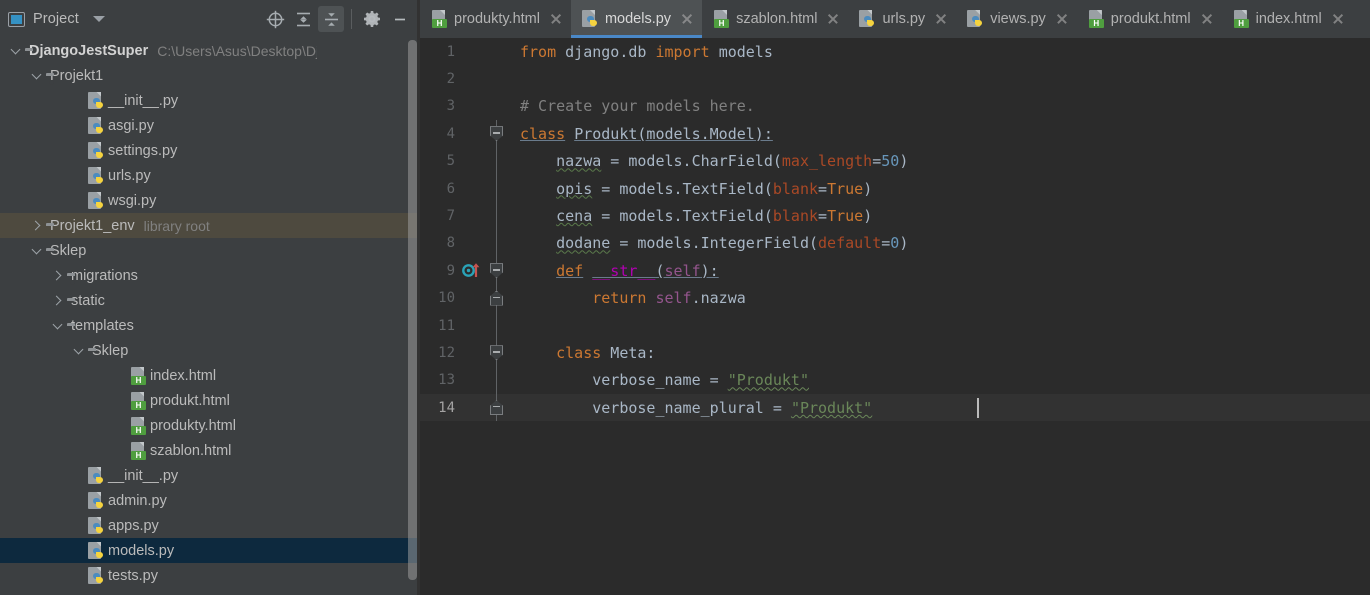 This screenshot has width=1370, height=595. Describe the element at coordinates (1287, 19) in the screenshot. I see `editor-tab-index-html: Hindex.html` at that location.